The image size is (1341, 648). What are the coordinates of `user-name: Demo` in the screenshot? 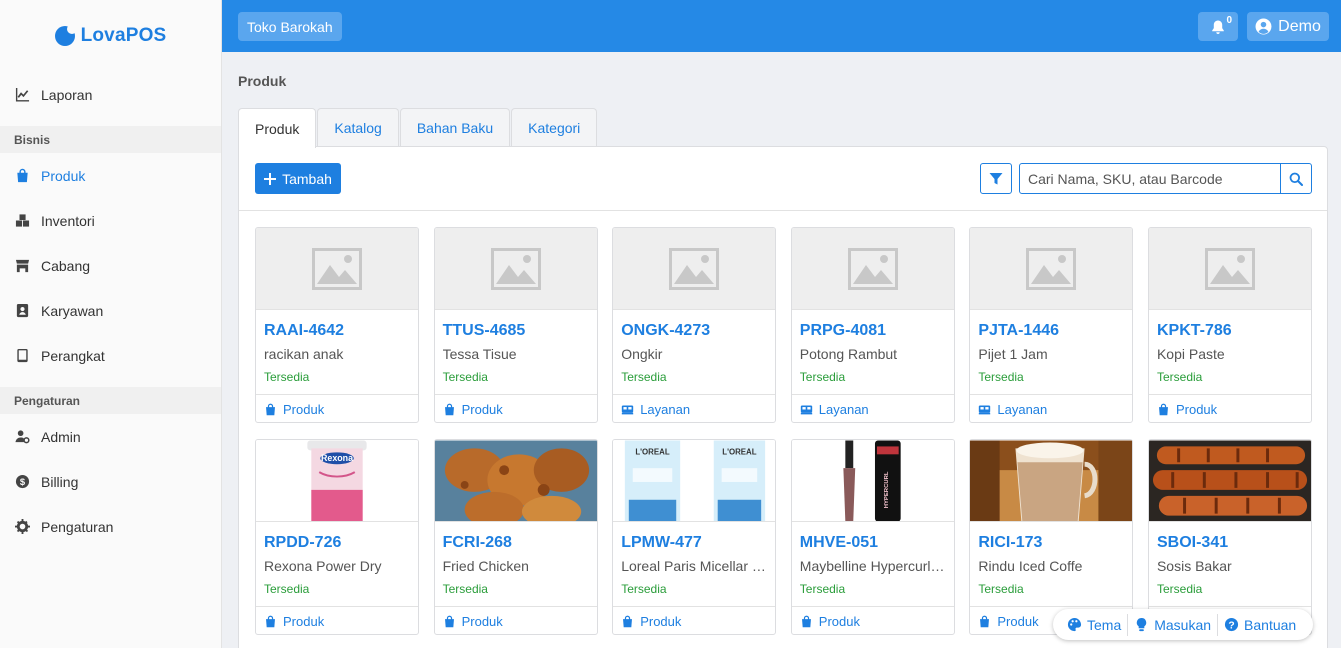 It's located at (1299, 26).